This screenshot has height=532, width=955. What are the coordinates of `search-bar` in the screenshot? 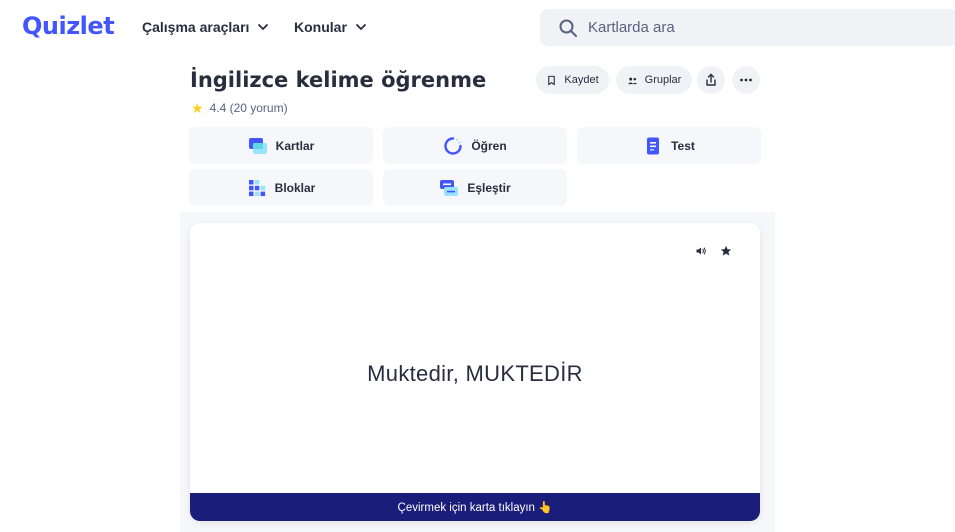 It's located at (747, 27).